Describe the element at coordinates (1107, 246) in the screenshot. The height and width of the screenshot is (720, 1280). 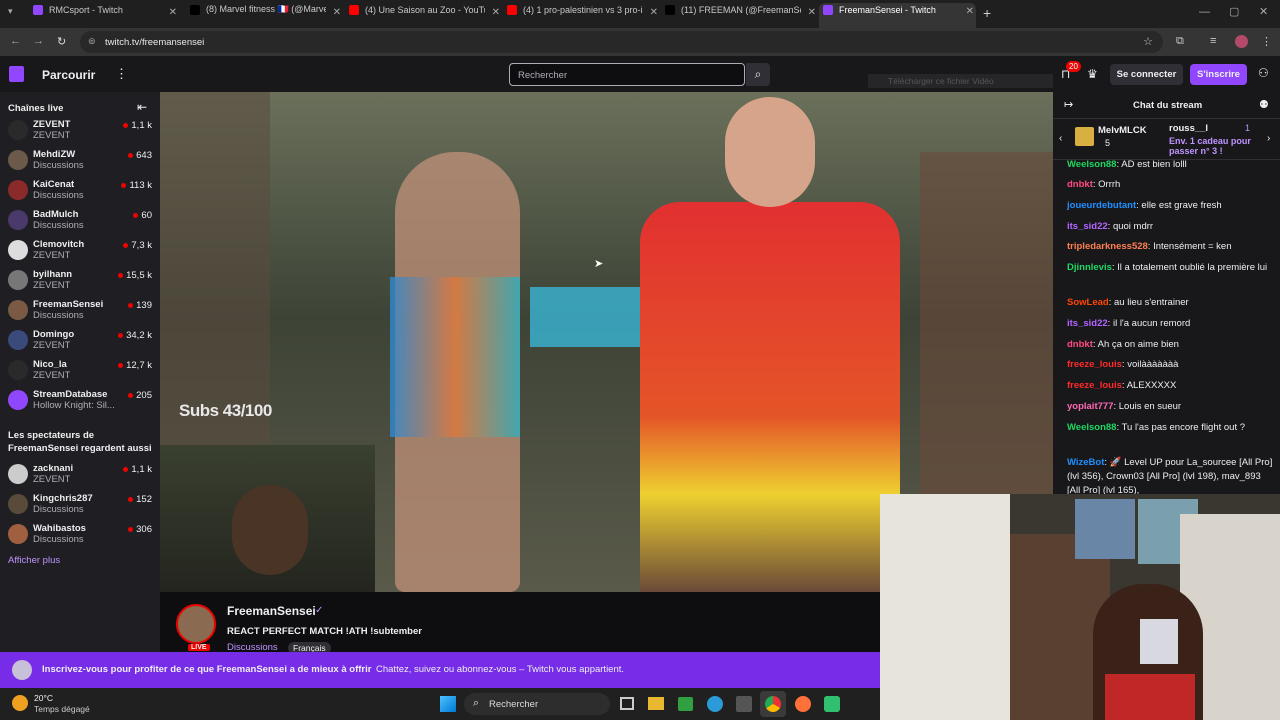
I see `chat-username: tripledarkness528` at that location.